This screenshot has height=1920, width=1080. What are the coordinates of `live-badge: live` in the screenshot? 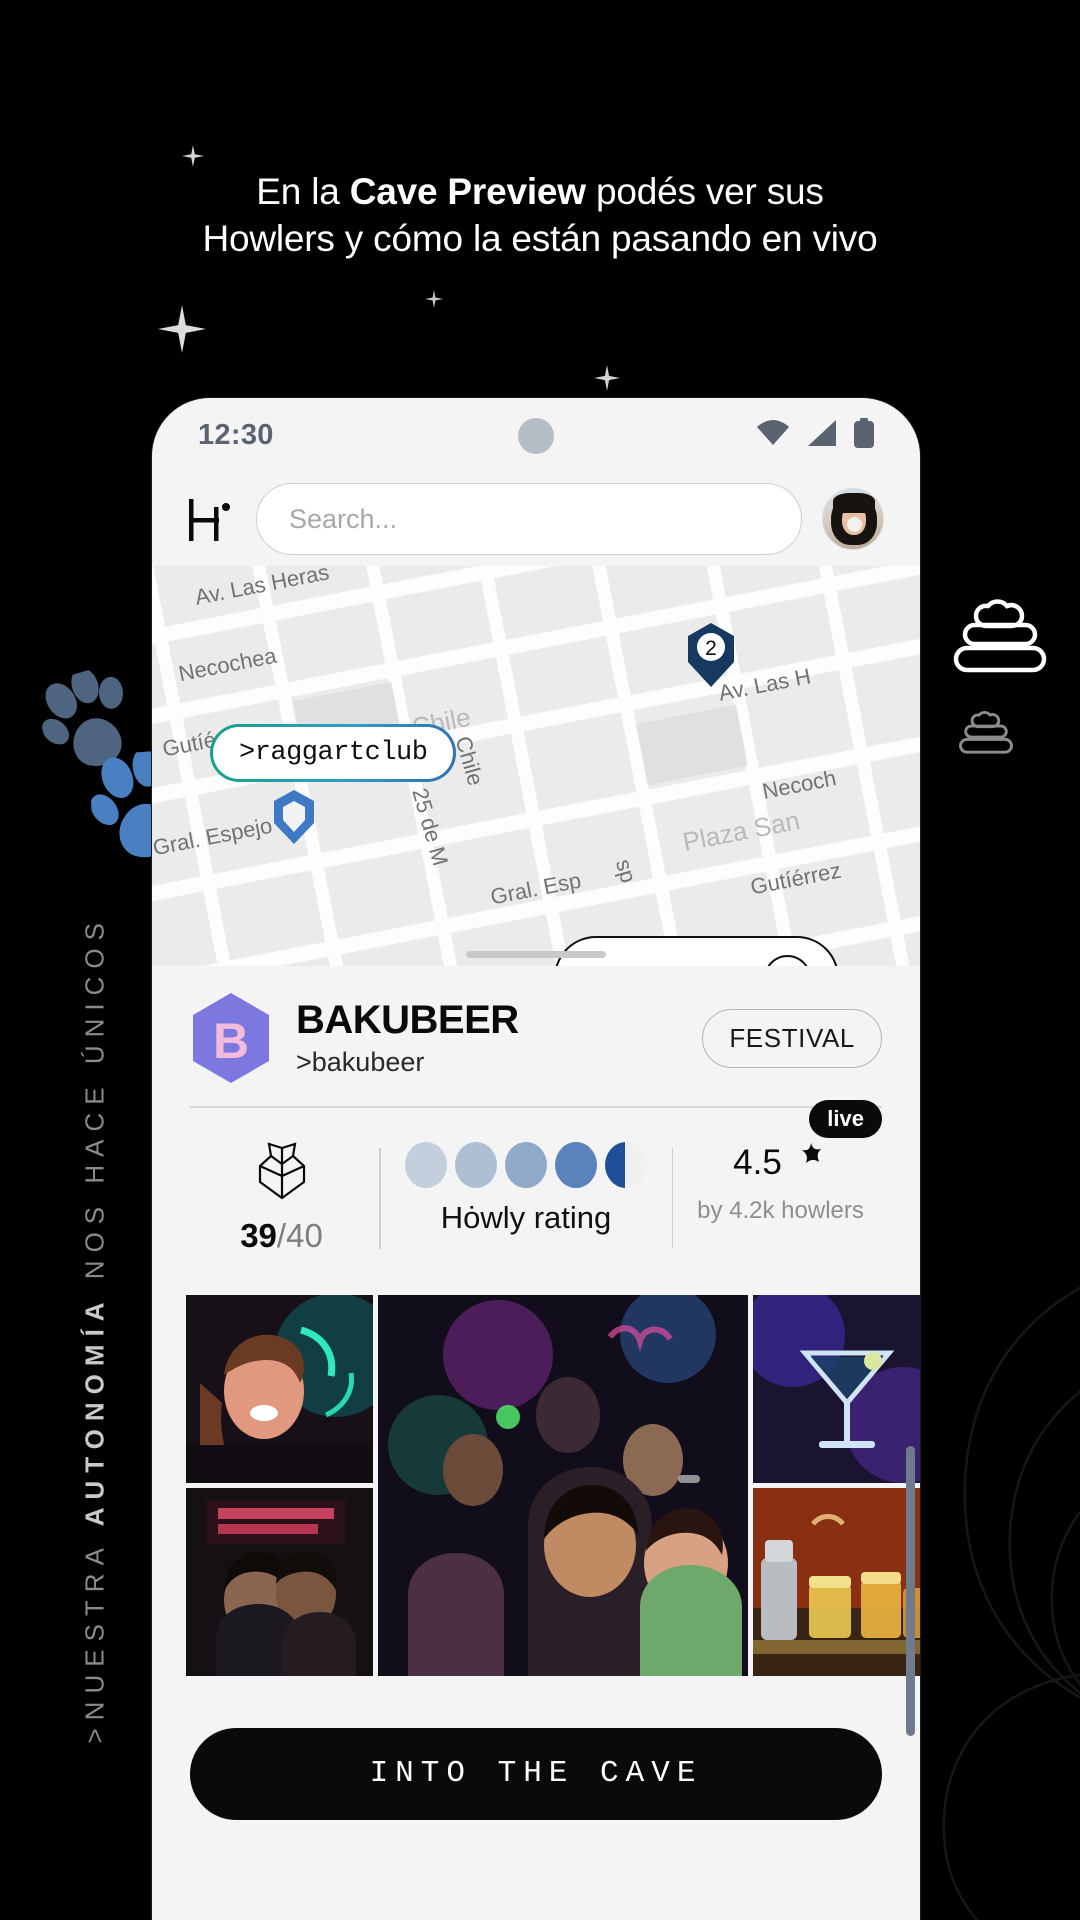 It's located at (845, 1118).